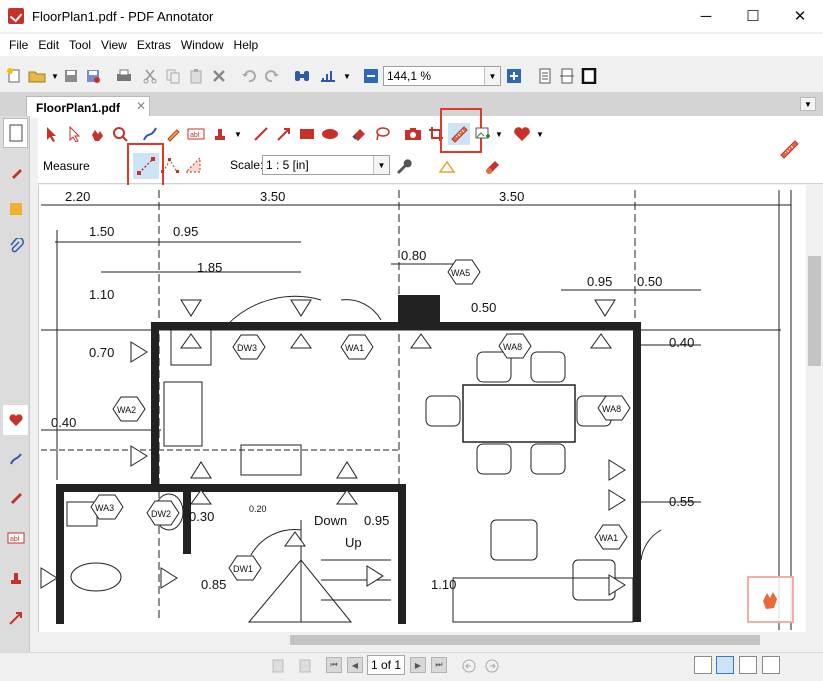 The width and height of the screenshot is (823, 681). What do you see at coordinates (447, 166) in the screenshot?
I see `calibrate-icon` at bounding box center [447, 166].